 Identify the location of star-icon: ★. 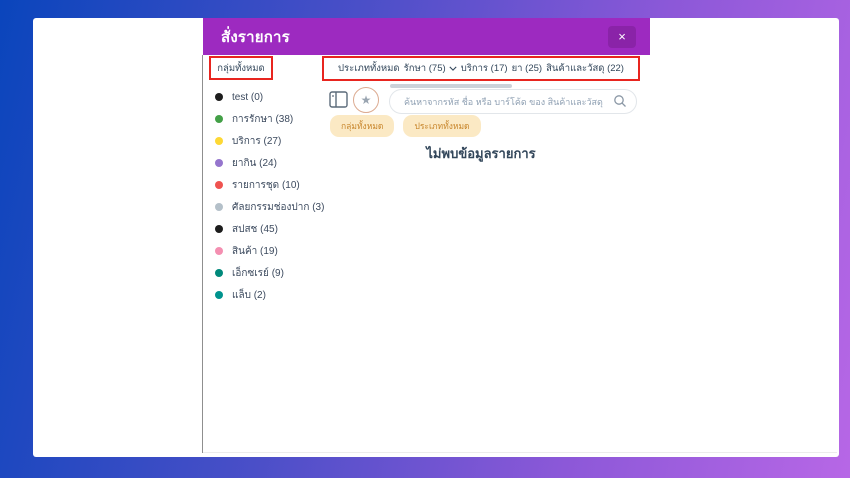
(366, 100).